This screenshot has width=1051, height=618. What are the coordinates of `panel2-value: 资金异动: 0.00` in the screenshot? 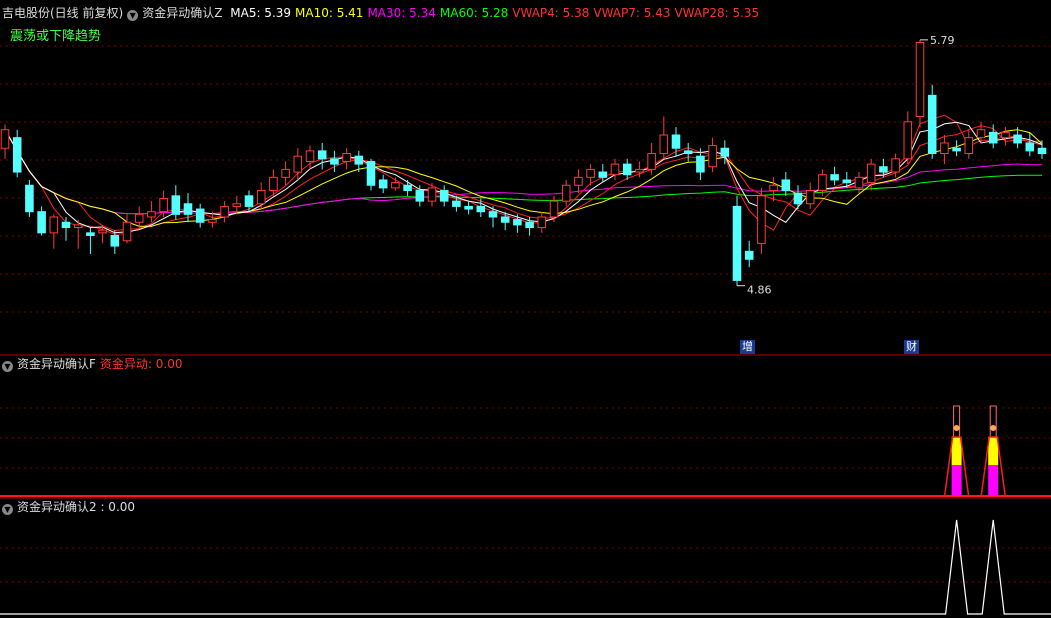 It's located at (141, 364).